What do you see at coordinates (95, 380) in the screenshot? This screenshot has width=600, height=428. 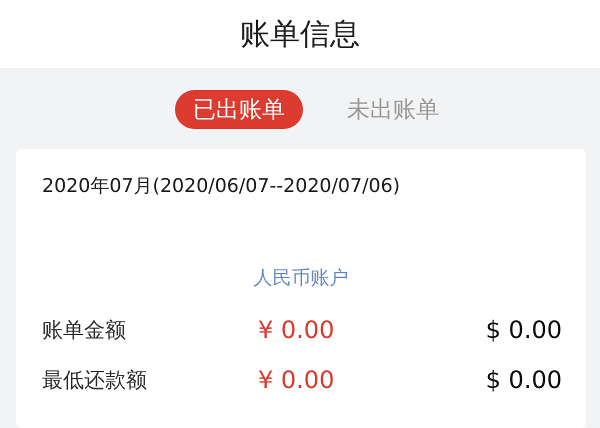 I see `amount-label: 最低还款额` at bounding box center [95, 380].